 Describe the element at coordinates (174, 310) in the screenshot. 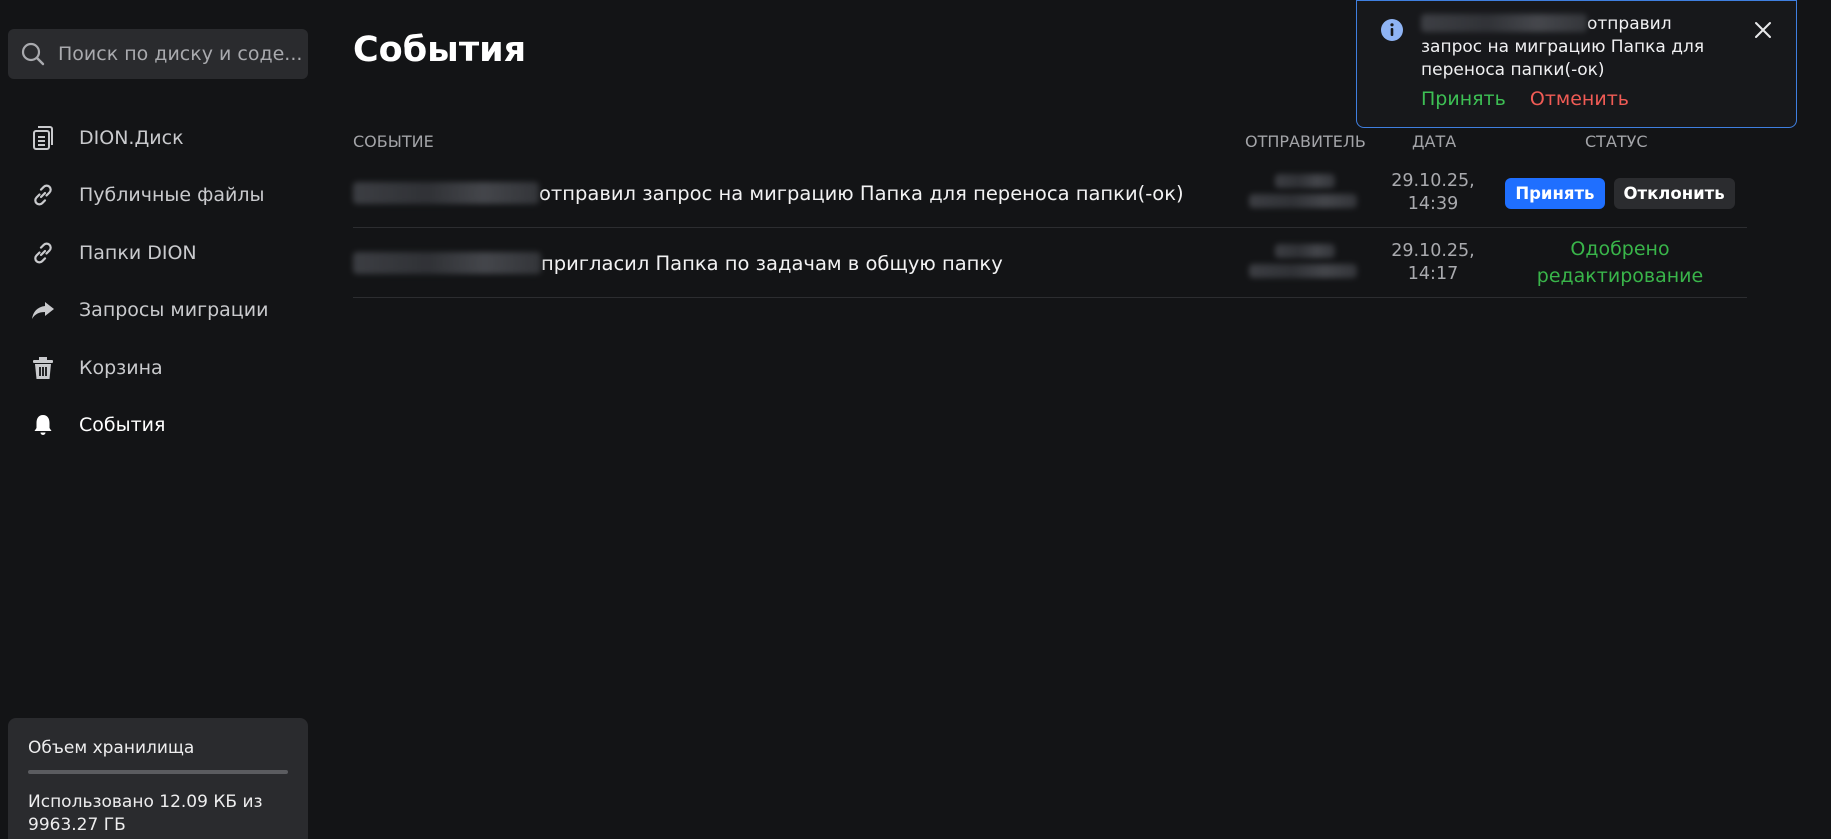

I see `sidebar-item-label: Запросы миграции` at that location.